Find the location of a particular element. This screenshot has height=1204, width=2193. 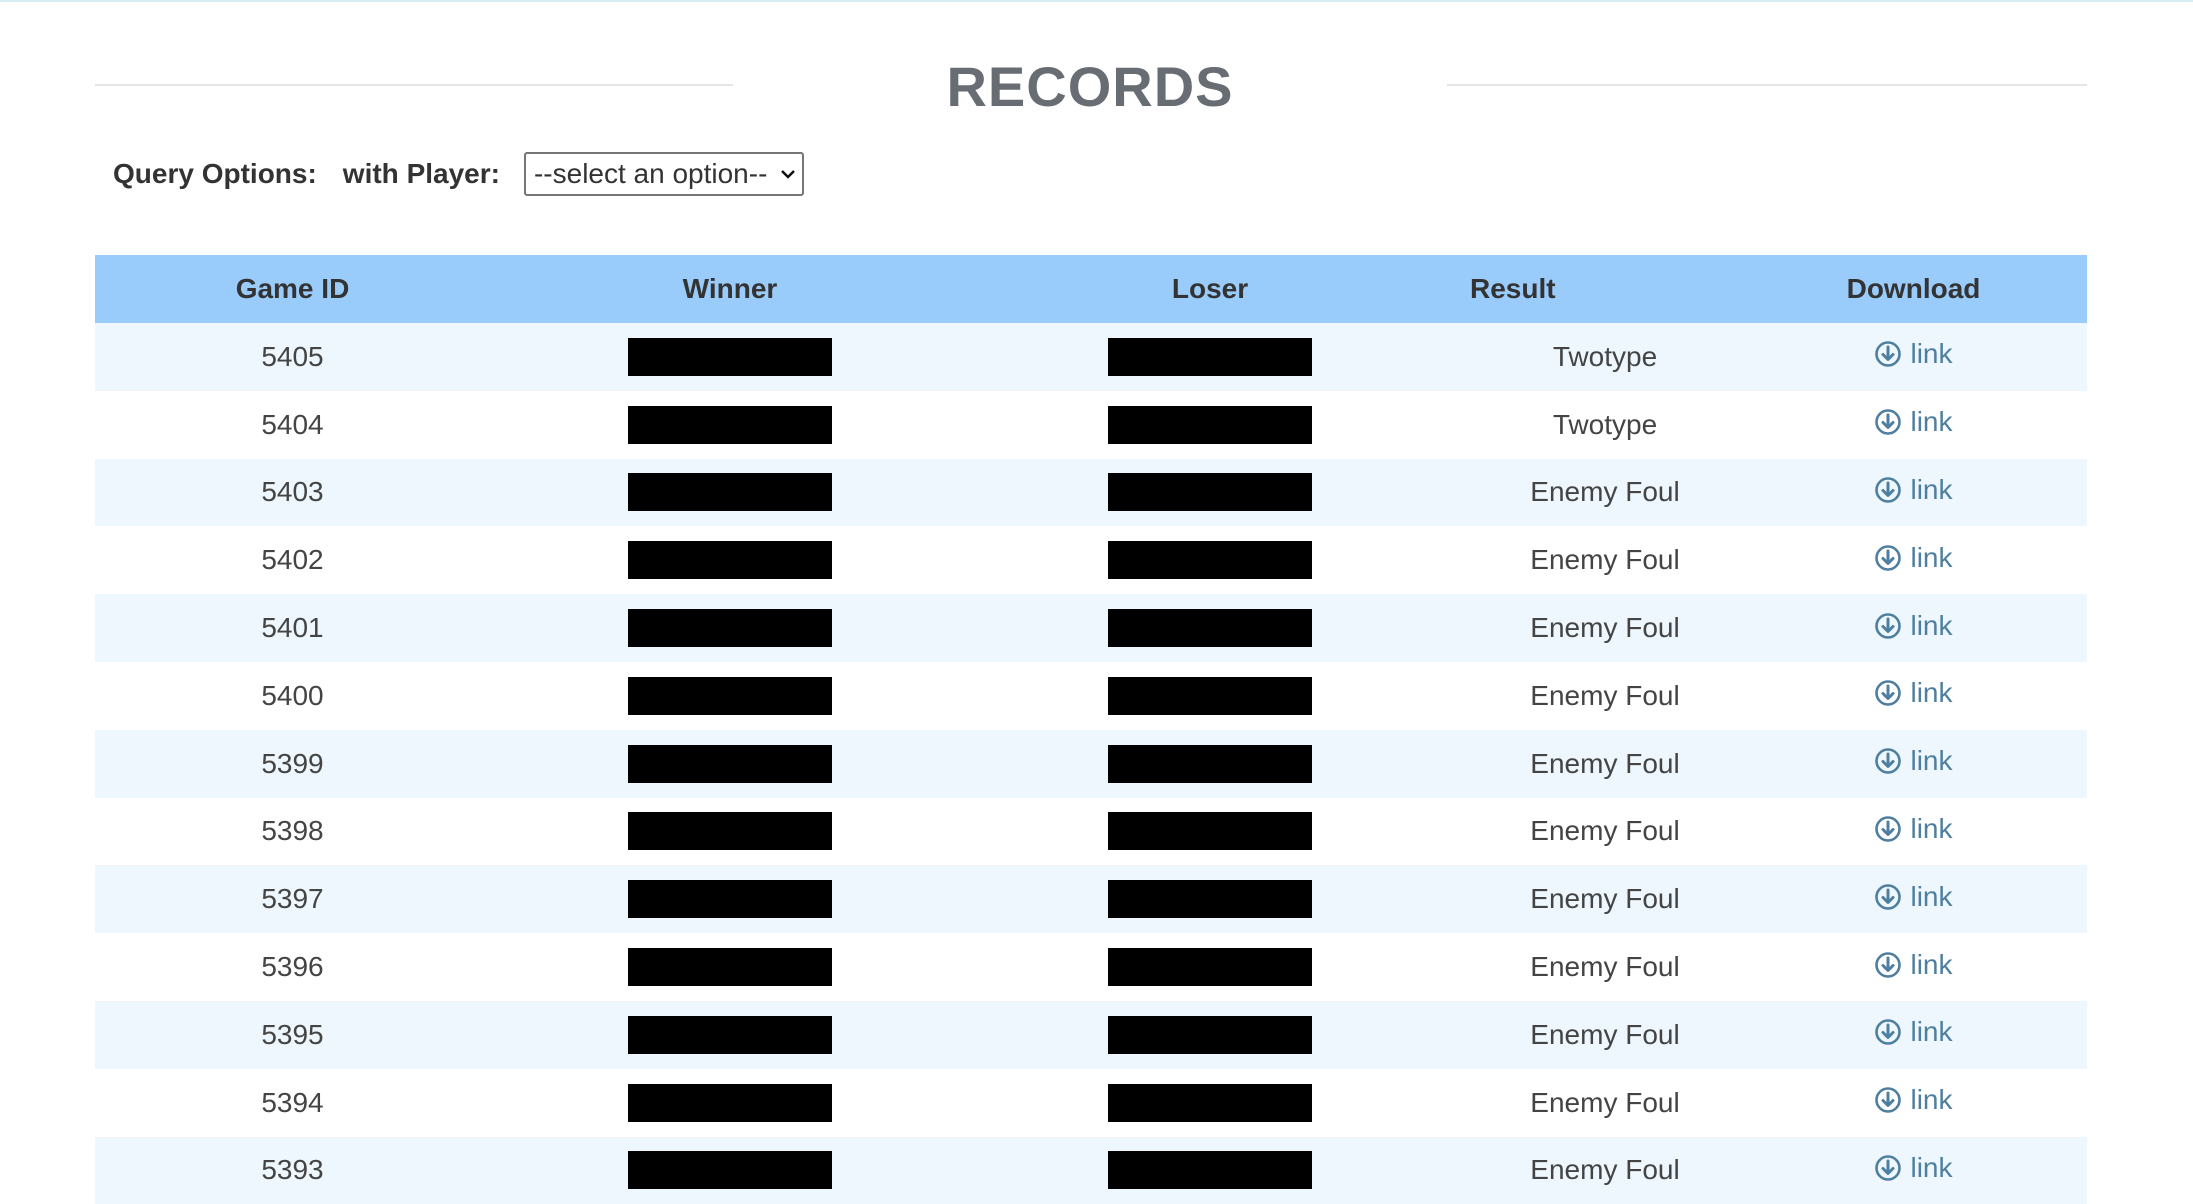

game-id-cell: 5403 is located at coordinates (292, 492).